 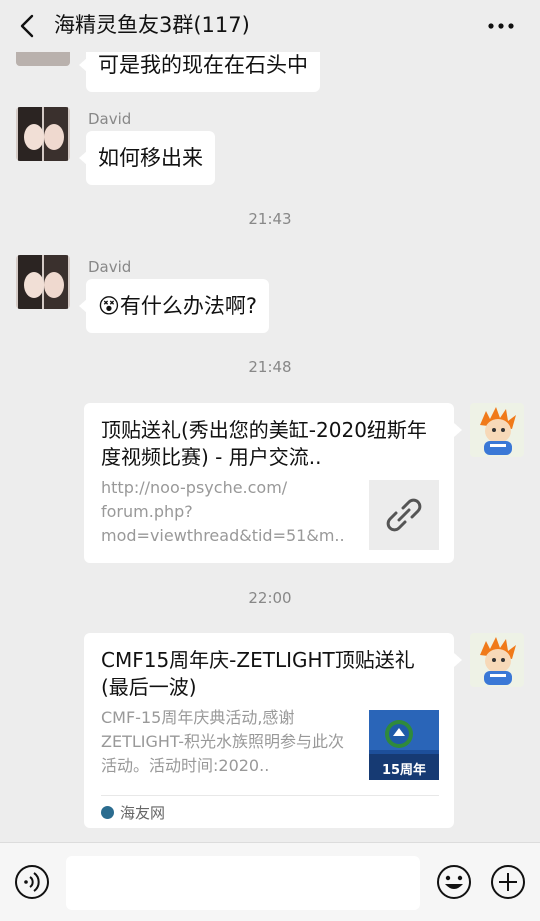 I want to click on message-text: 可是我的现在在石头中, so click(x=203, y=65).